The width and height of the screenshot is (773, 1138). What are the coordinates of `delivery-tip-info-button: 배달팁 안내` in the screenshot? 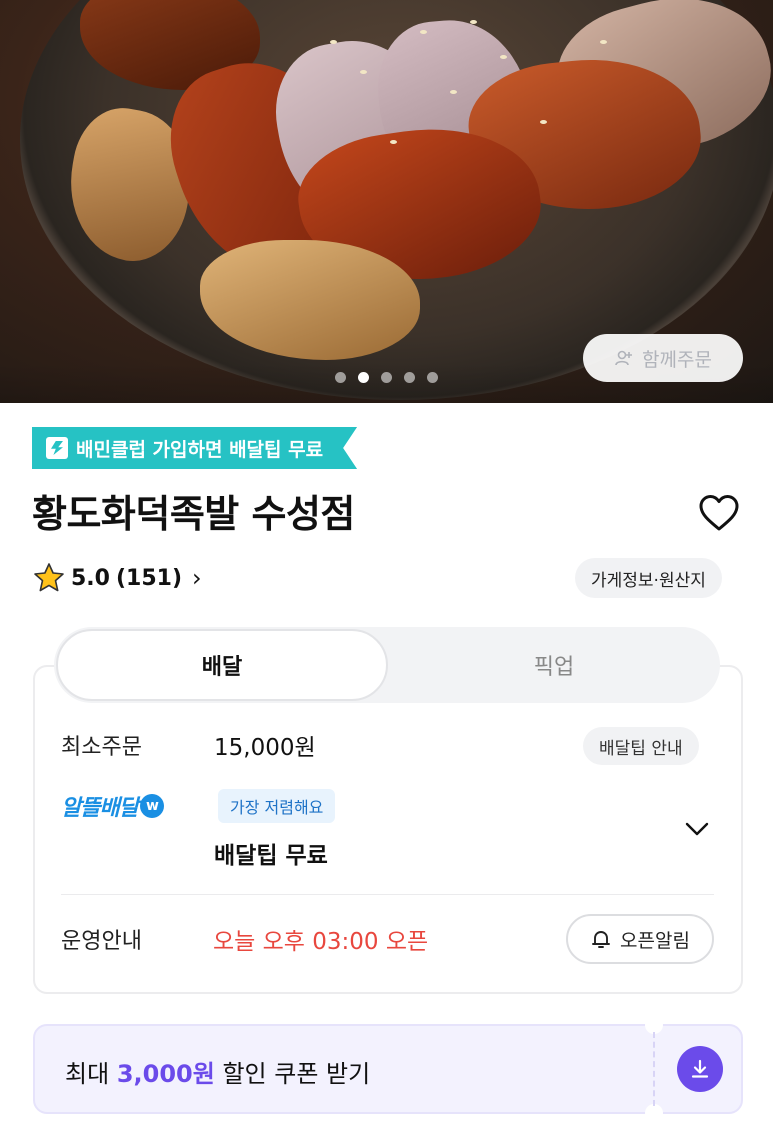 It's located at (641, 746).